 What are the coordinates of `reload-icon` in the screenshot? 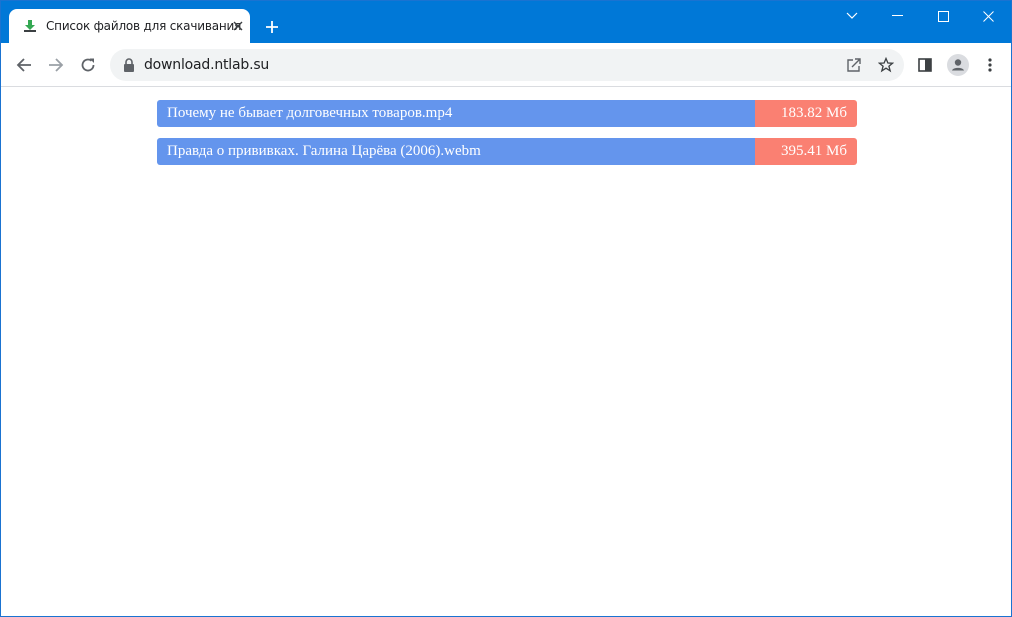 It's located at (88, 65).